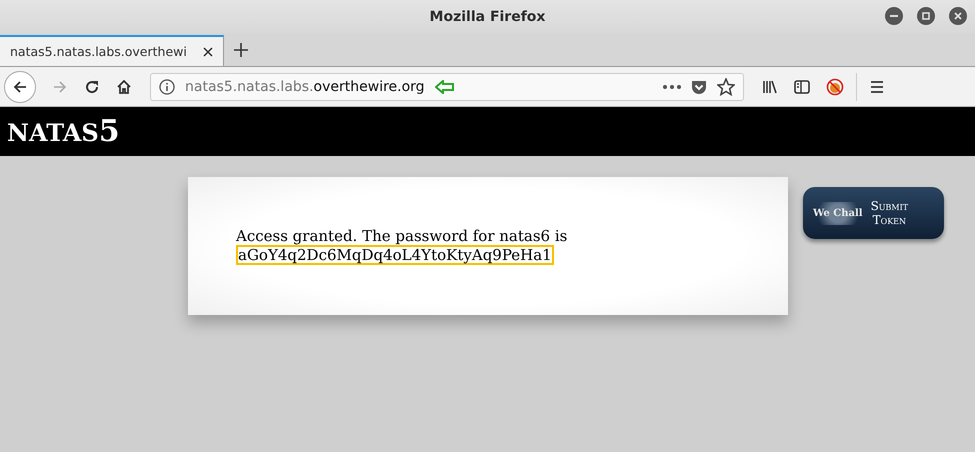 This screenshot has height=452, width=975. What do you see at coordinates (305, 86) in the screenshot?
I see `url-text: natas5.natas.labs.overthewire.org` at bounding box center [305, 86].